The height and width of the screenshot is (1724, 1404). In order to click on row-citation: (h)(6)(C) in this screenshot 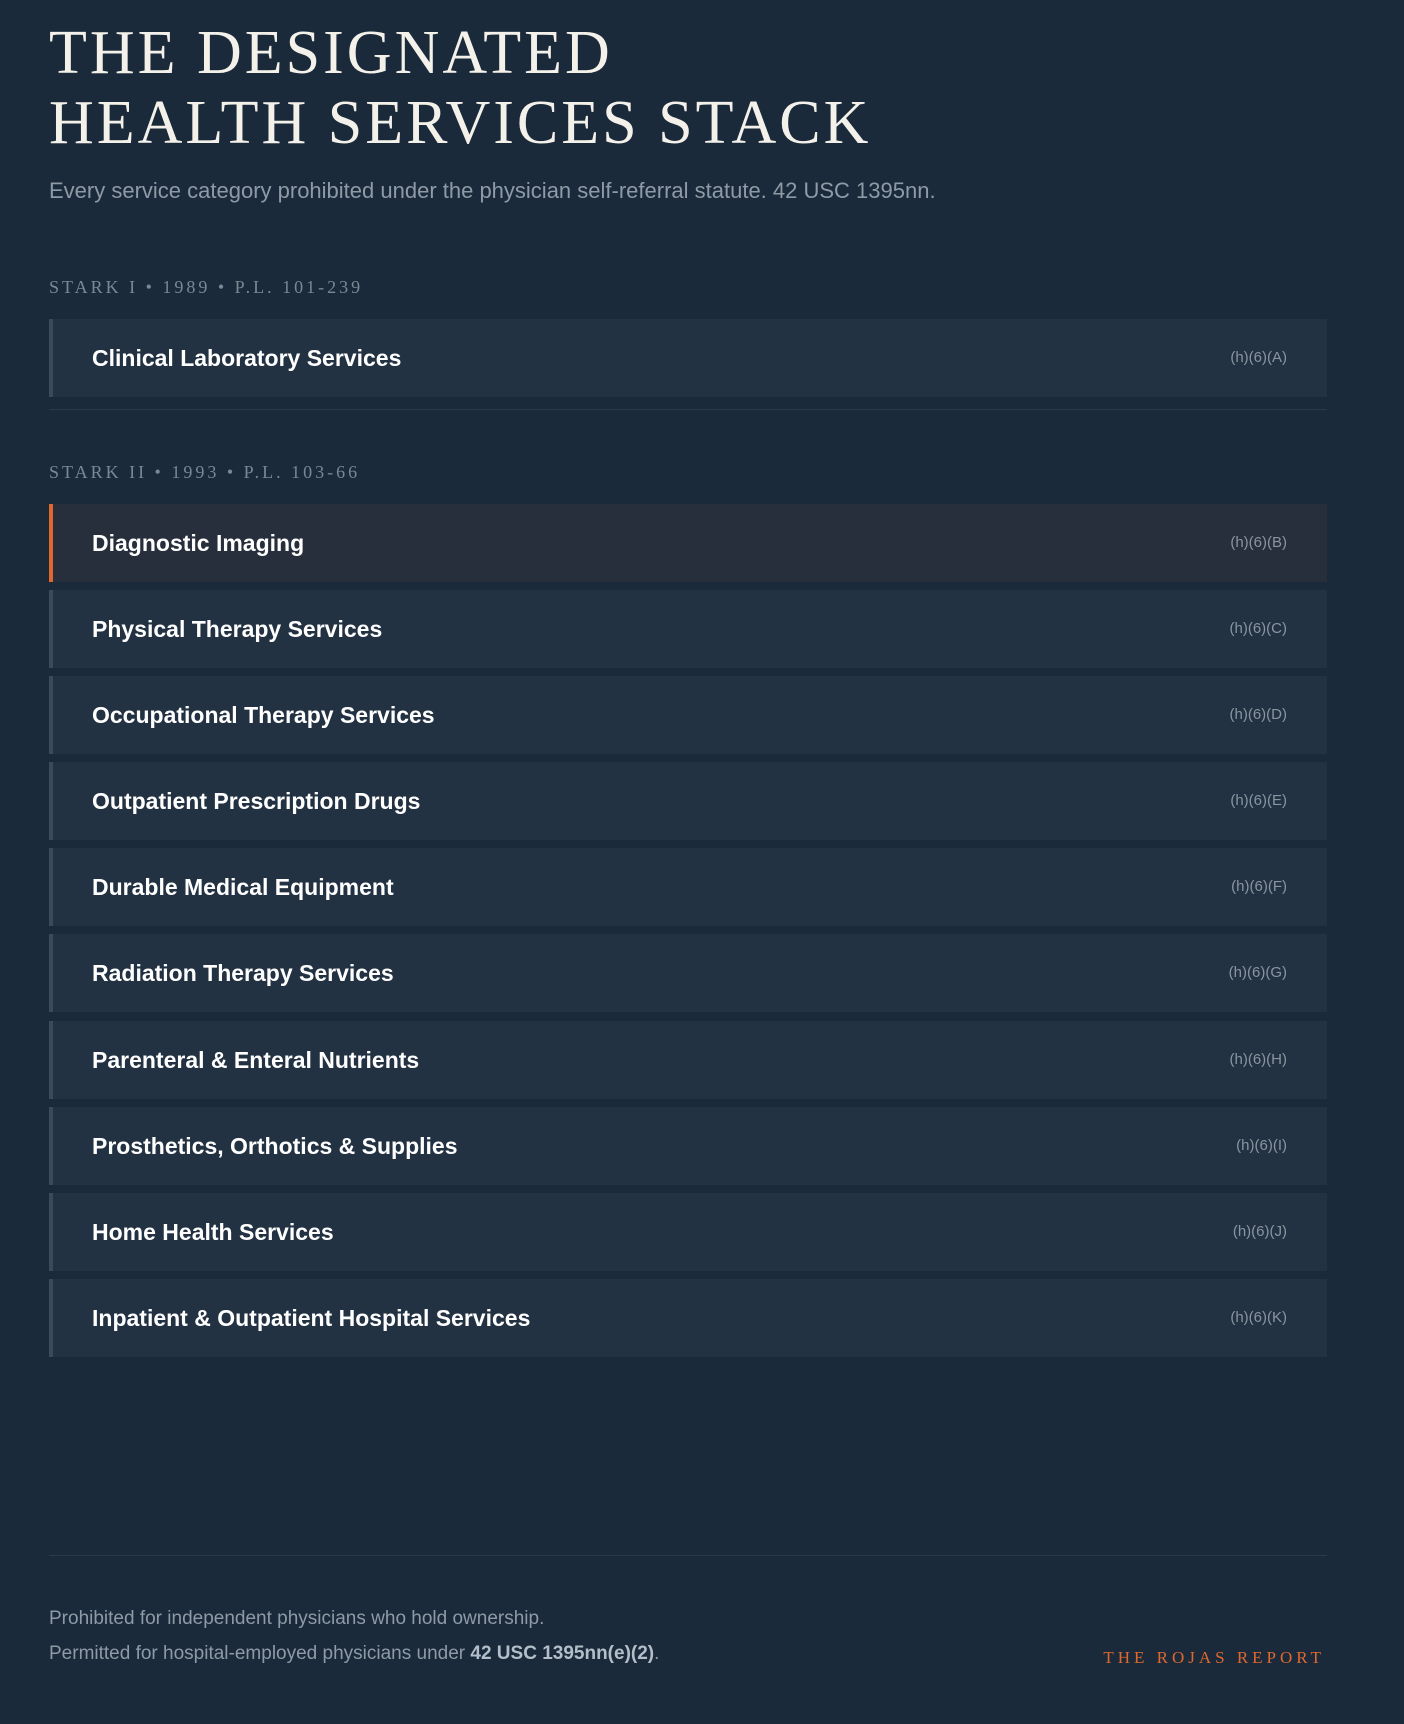, I will do `click(1258, 628)`.